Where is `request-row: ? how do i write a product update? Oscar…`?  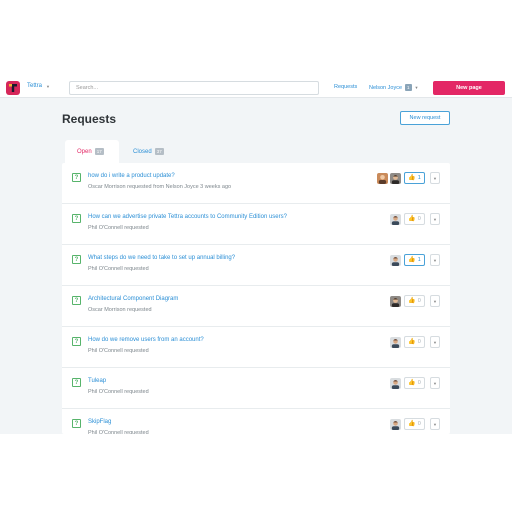
request-row: ? how do i write a product update? Oscar… is located at coordinates (256, 183).